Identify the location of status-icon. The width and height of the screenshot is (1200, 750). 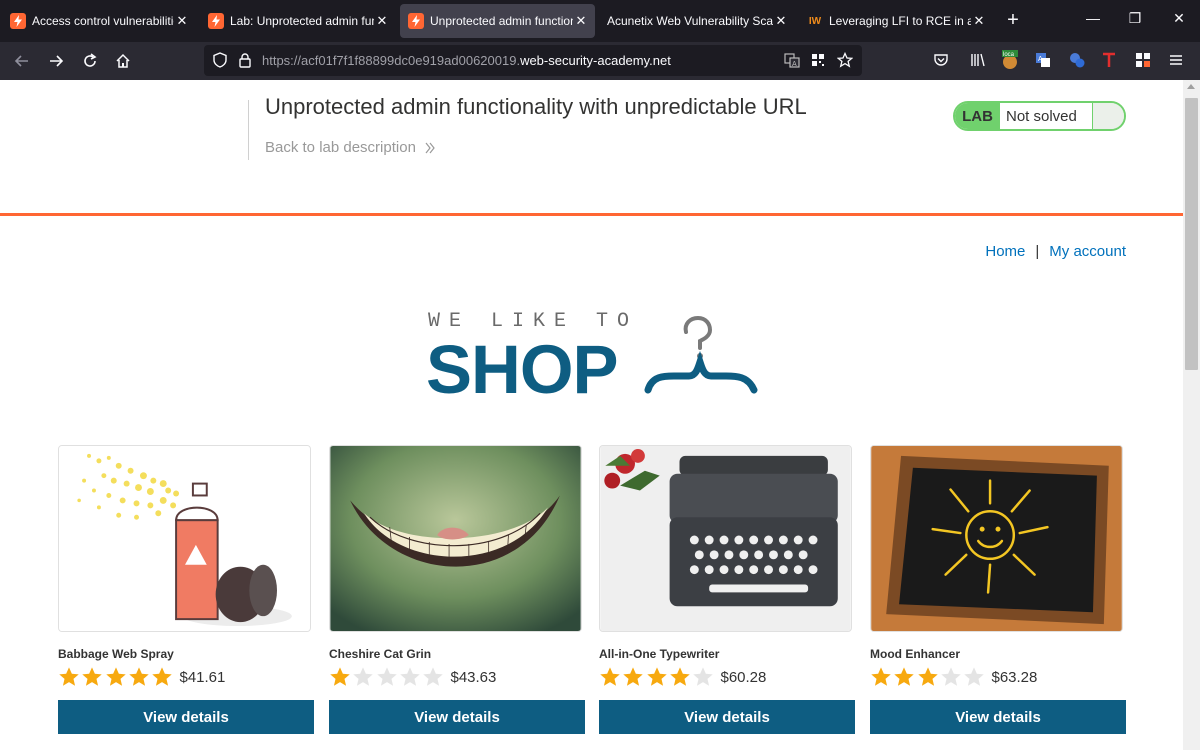
(1108, 116).